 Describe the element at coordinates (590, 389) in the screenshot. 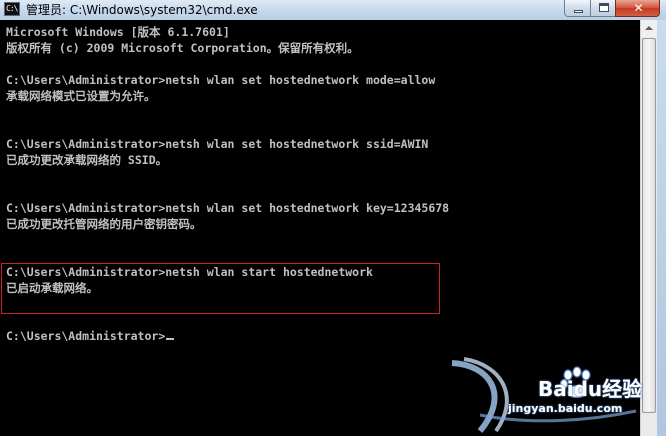

I see `watermark-brand: Baidu经验` at that location.